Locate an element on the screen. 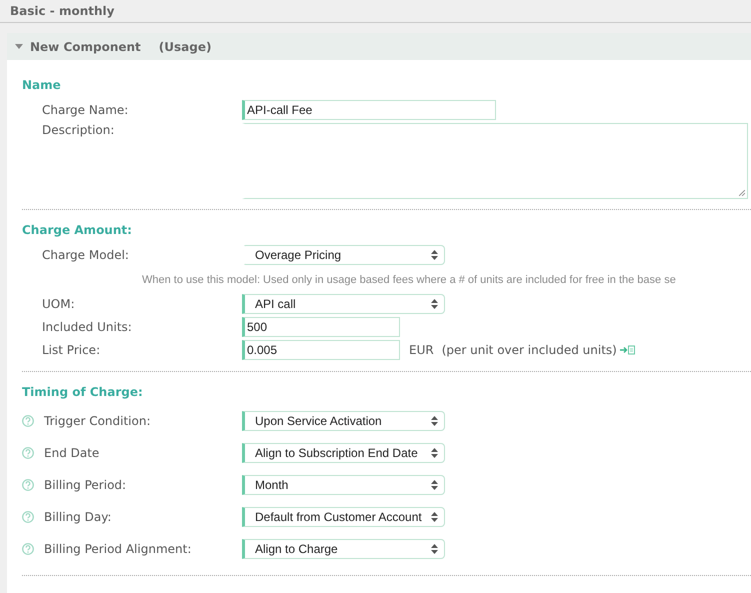 This screenshot has height=593, width=751. field-label: UOM: is located at coordinates (58, 303).